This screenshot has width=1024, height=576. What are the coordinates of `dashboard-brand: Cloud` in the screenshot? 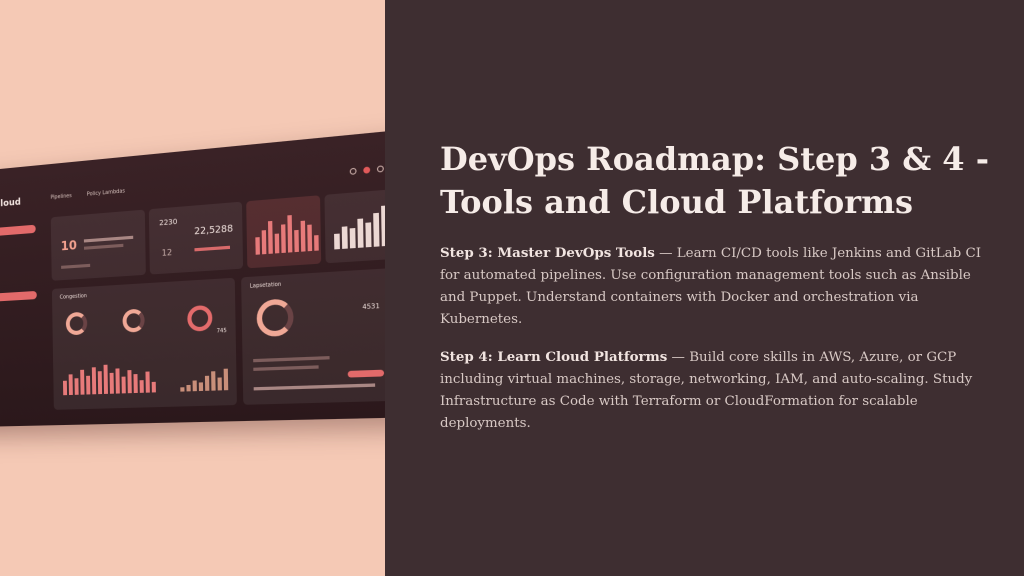 It's located at (10, 203).